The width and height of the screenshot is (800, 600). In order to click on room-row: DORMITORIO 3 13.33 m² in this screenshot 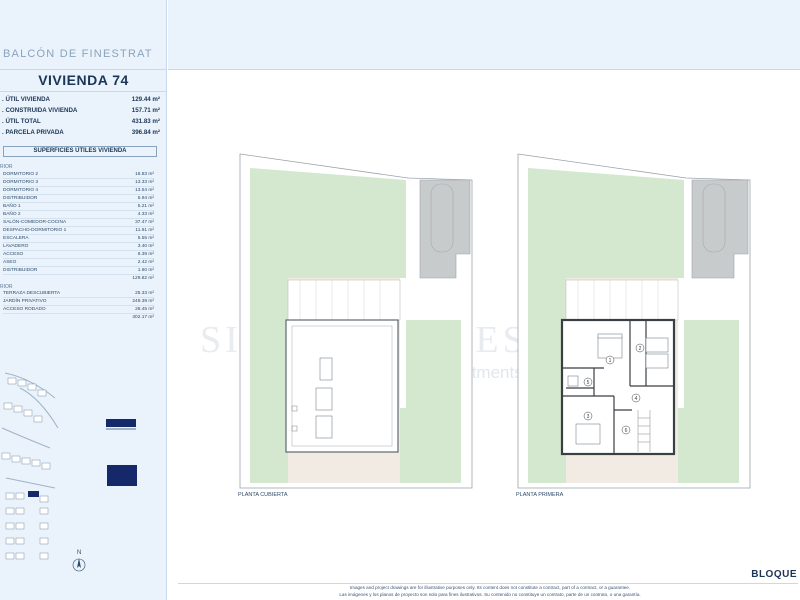, I will do `click(78, 183)`.